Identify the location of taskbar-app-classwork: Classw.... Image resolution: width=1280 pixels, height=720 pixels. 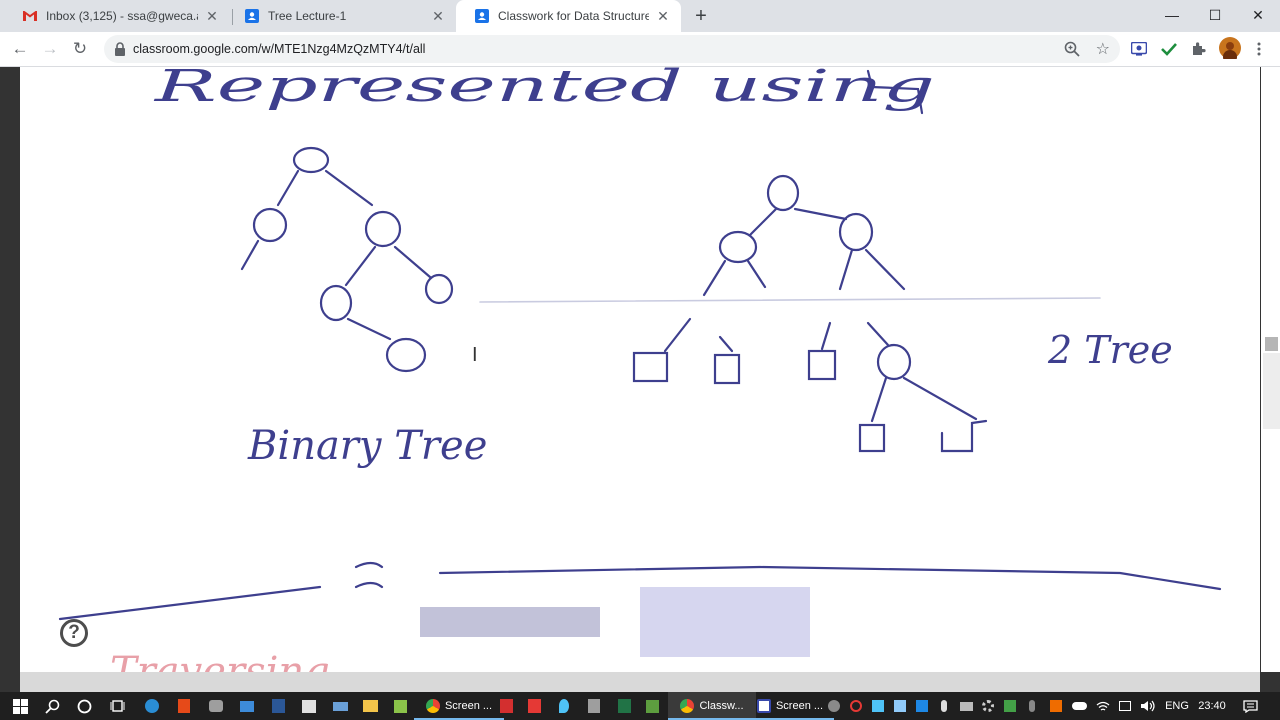
(712, 706).